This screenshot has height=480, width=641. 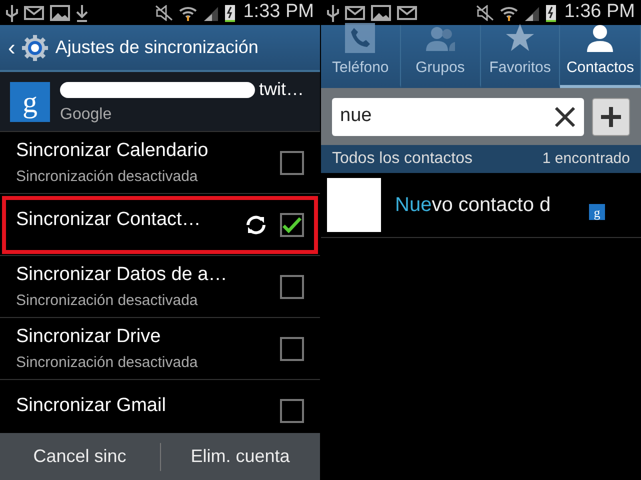 What do you see at coordinates (360, 37) in the screenshot?
I see `phone-icon` at bounding box center [360, 37].